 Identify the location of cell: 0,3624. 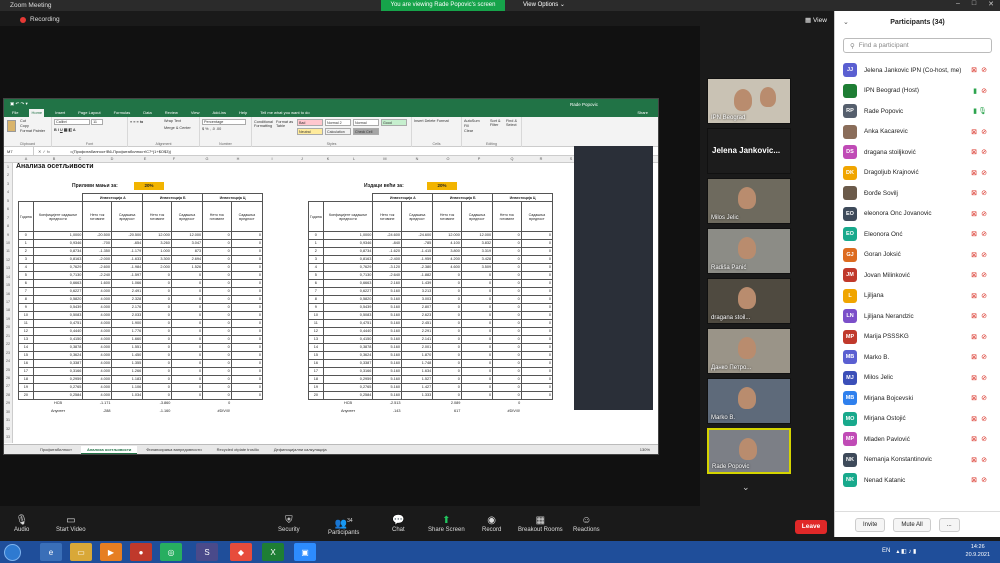
(348, 355).